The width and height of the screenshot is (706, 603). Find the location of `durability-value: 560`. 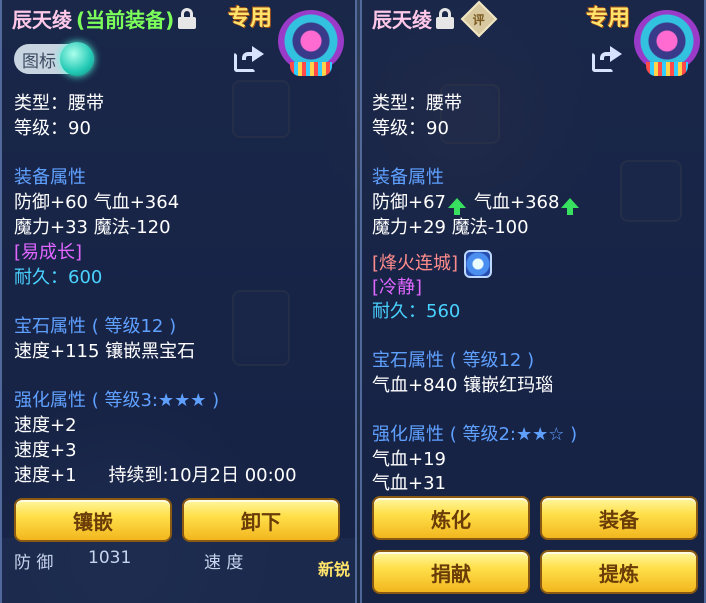

durability-value: 560 is located at coordinates (443, 311).